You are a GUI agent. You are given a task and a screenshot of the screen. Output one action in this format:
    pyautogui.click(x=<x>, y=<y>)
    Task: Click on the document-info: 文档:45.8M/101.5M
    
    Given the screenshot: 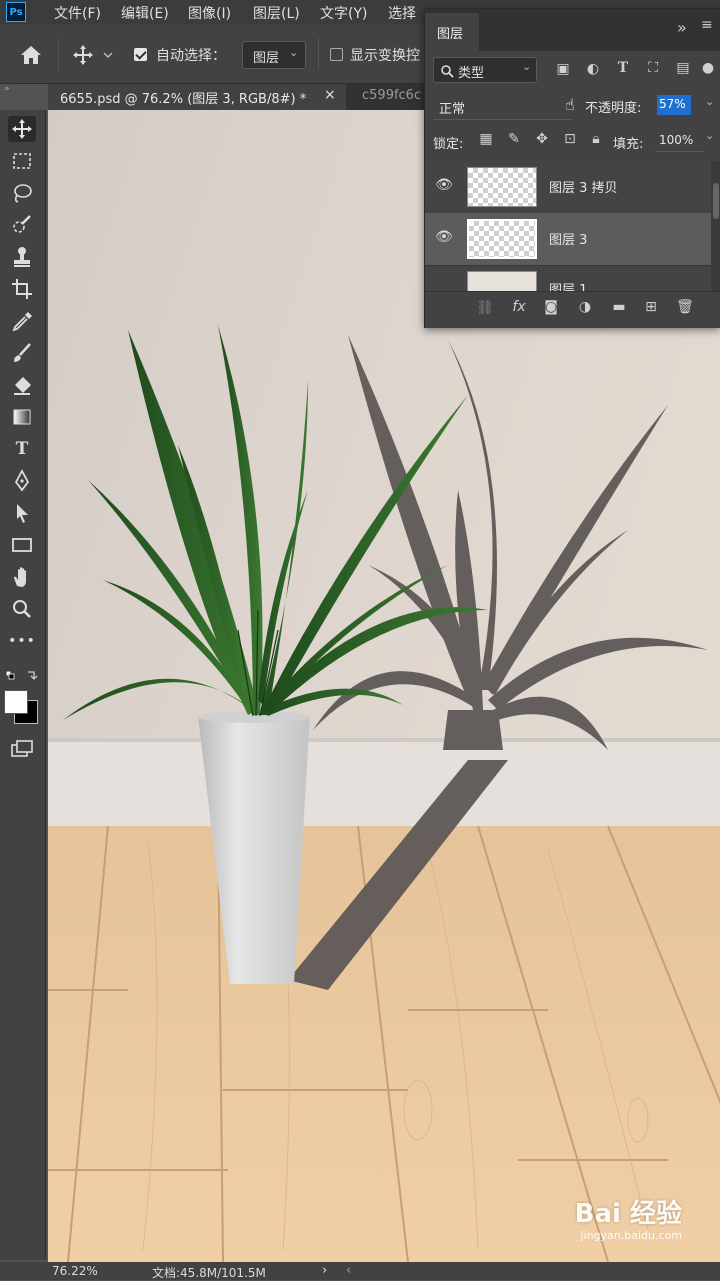 What is the action you would take?
    pyautogui.click(x=209, y=1273)
    